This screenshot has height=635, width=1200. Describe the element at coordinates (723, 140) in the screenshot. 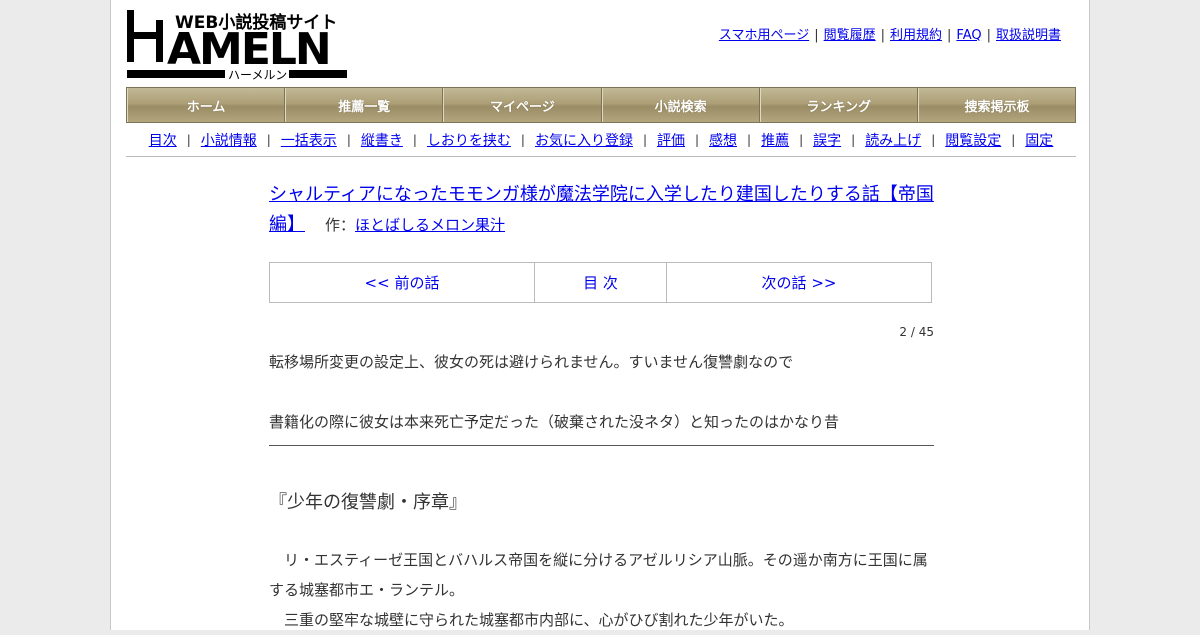

I see `subnav-review: 感想` at that location.